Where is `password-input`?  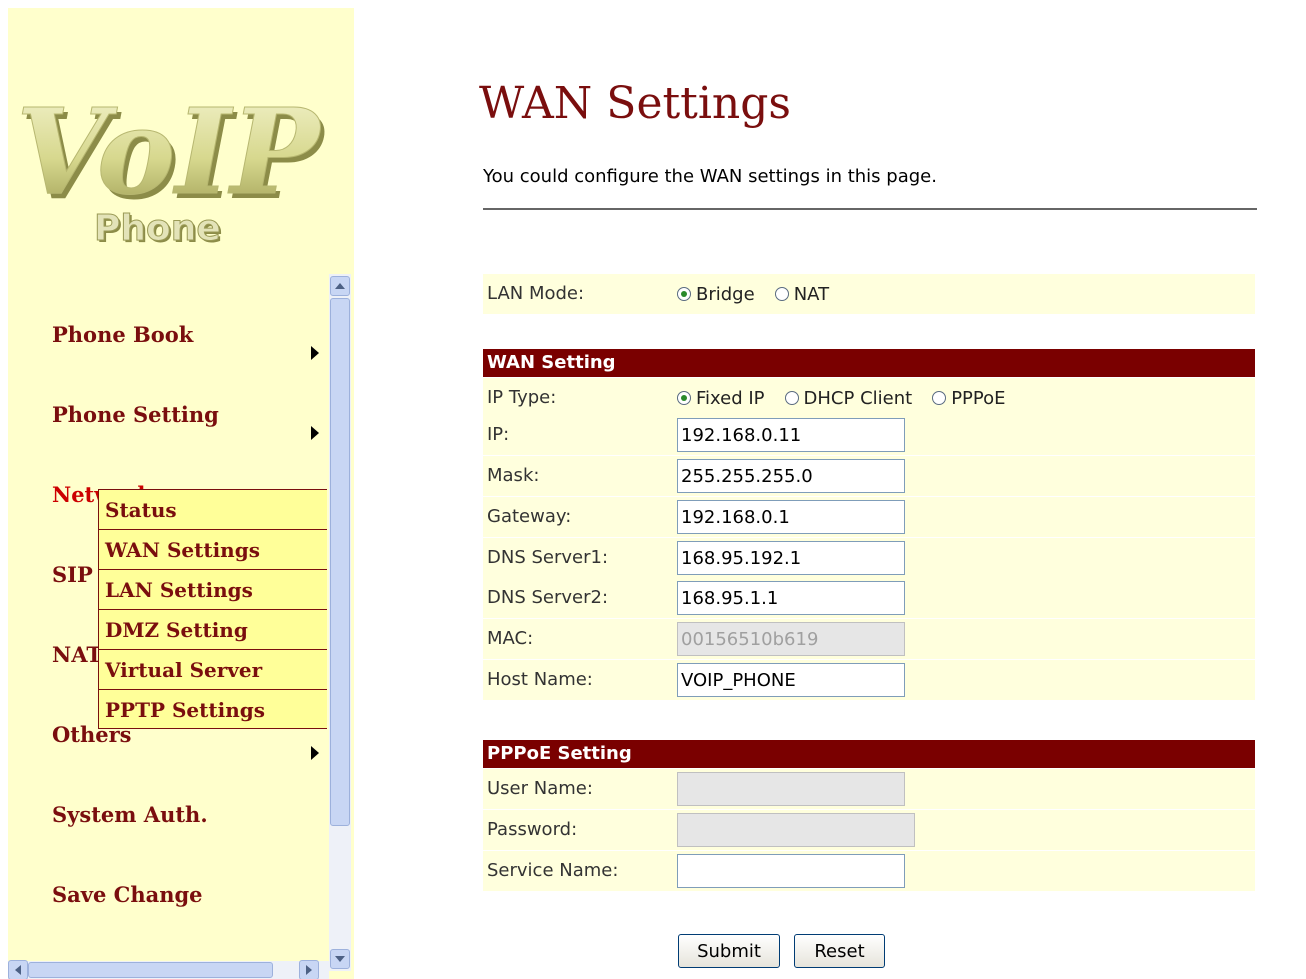 password-input is located at coordinates (796, 830).